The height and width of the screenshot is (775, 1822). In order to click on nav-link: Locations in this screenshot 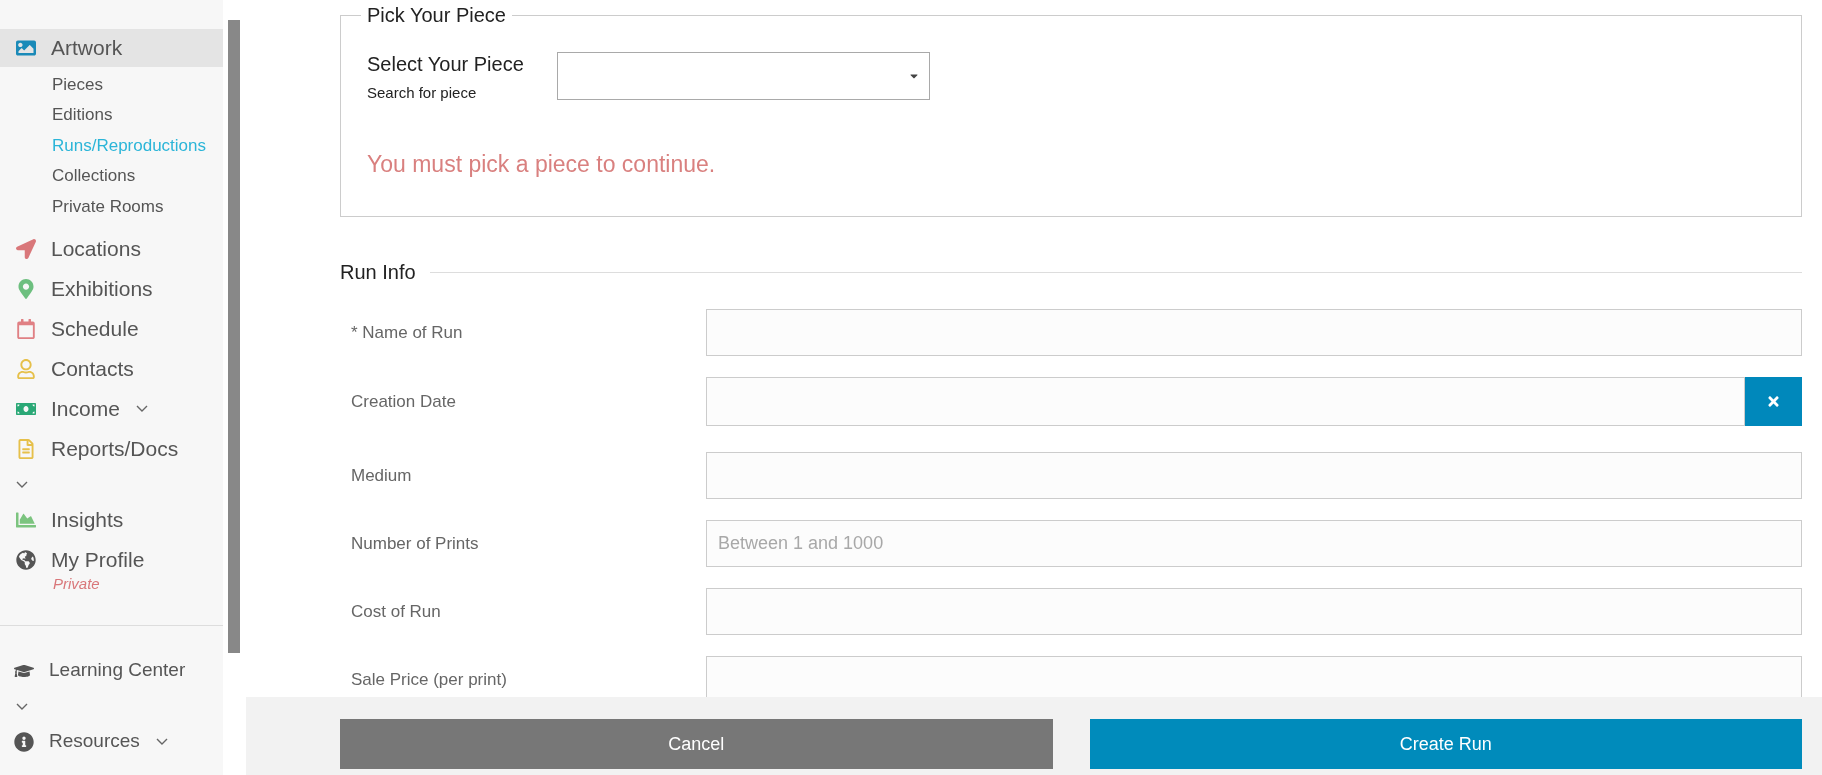, I will do `click(70, 248)`.